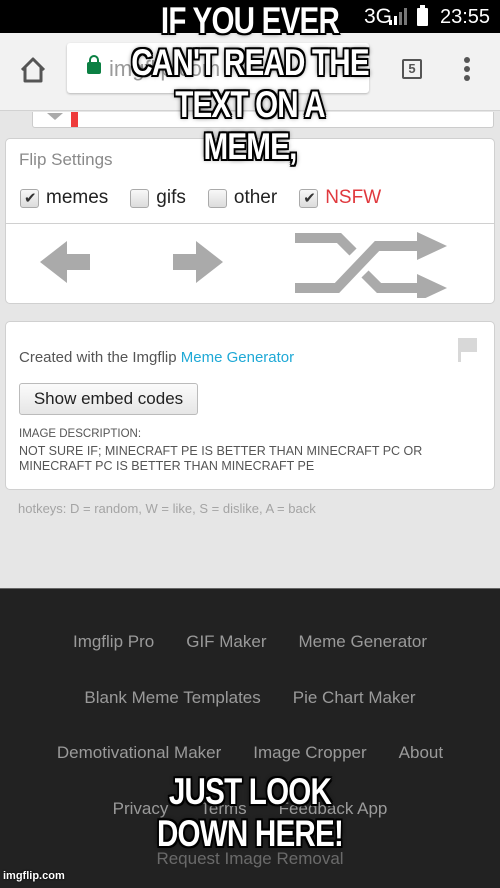 Image resolution: width=500 pixels, height=888 pixels. Describe the element at coordinates (250, 223) in the screenshot. I see `divider` at that location.